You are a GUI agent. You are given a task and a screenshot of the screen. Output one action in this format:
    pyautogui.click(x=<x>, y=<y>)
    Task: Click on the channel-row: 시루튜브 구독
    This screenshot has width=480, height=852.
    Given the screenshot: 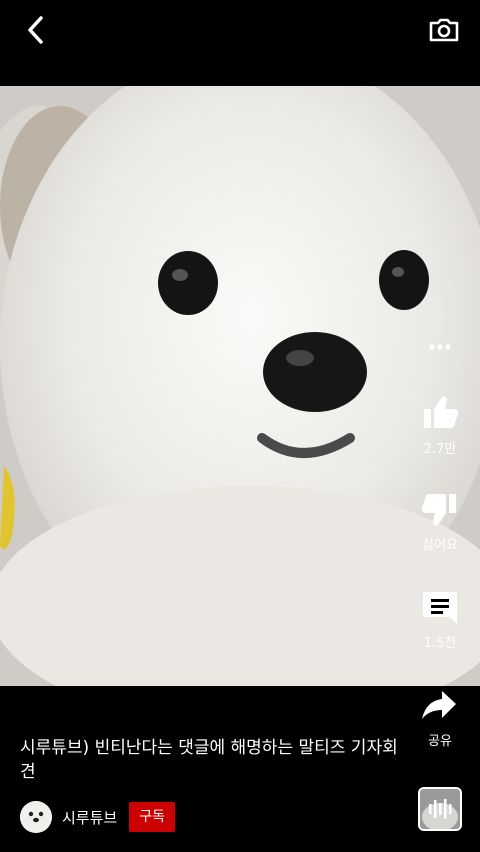 What is the action you would take?
    pyautogui.click(x=97, y=817)
    